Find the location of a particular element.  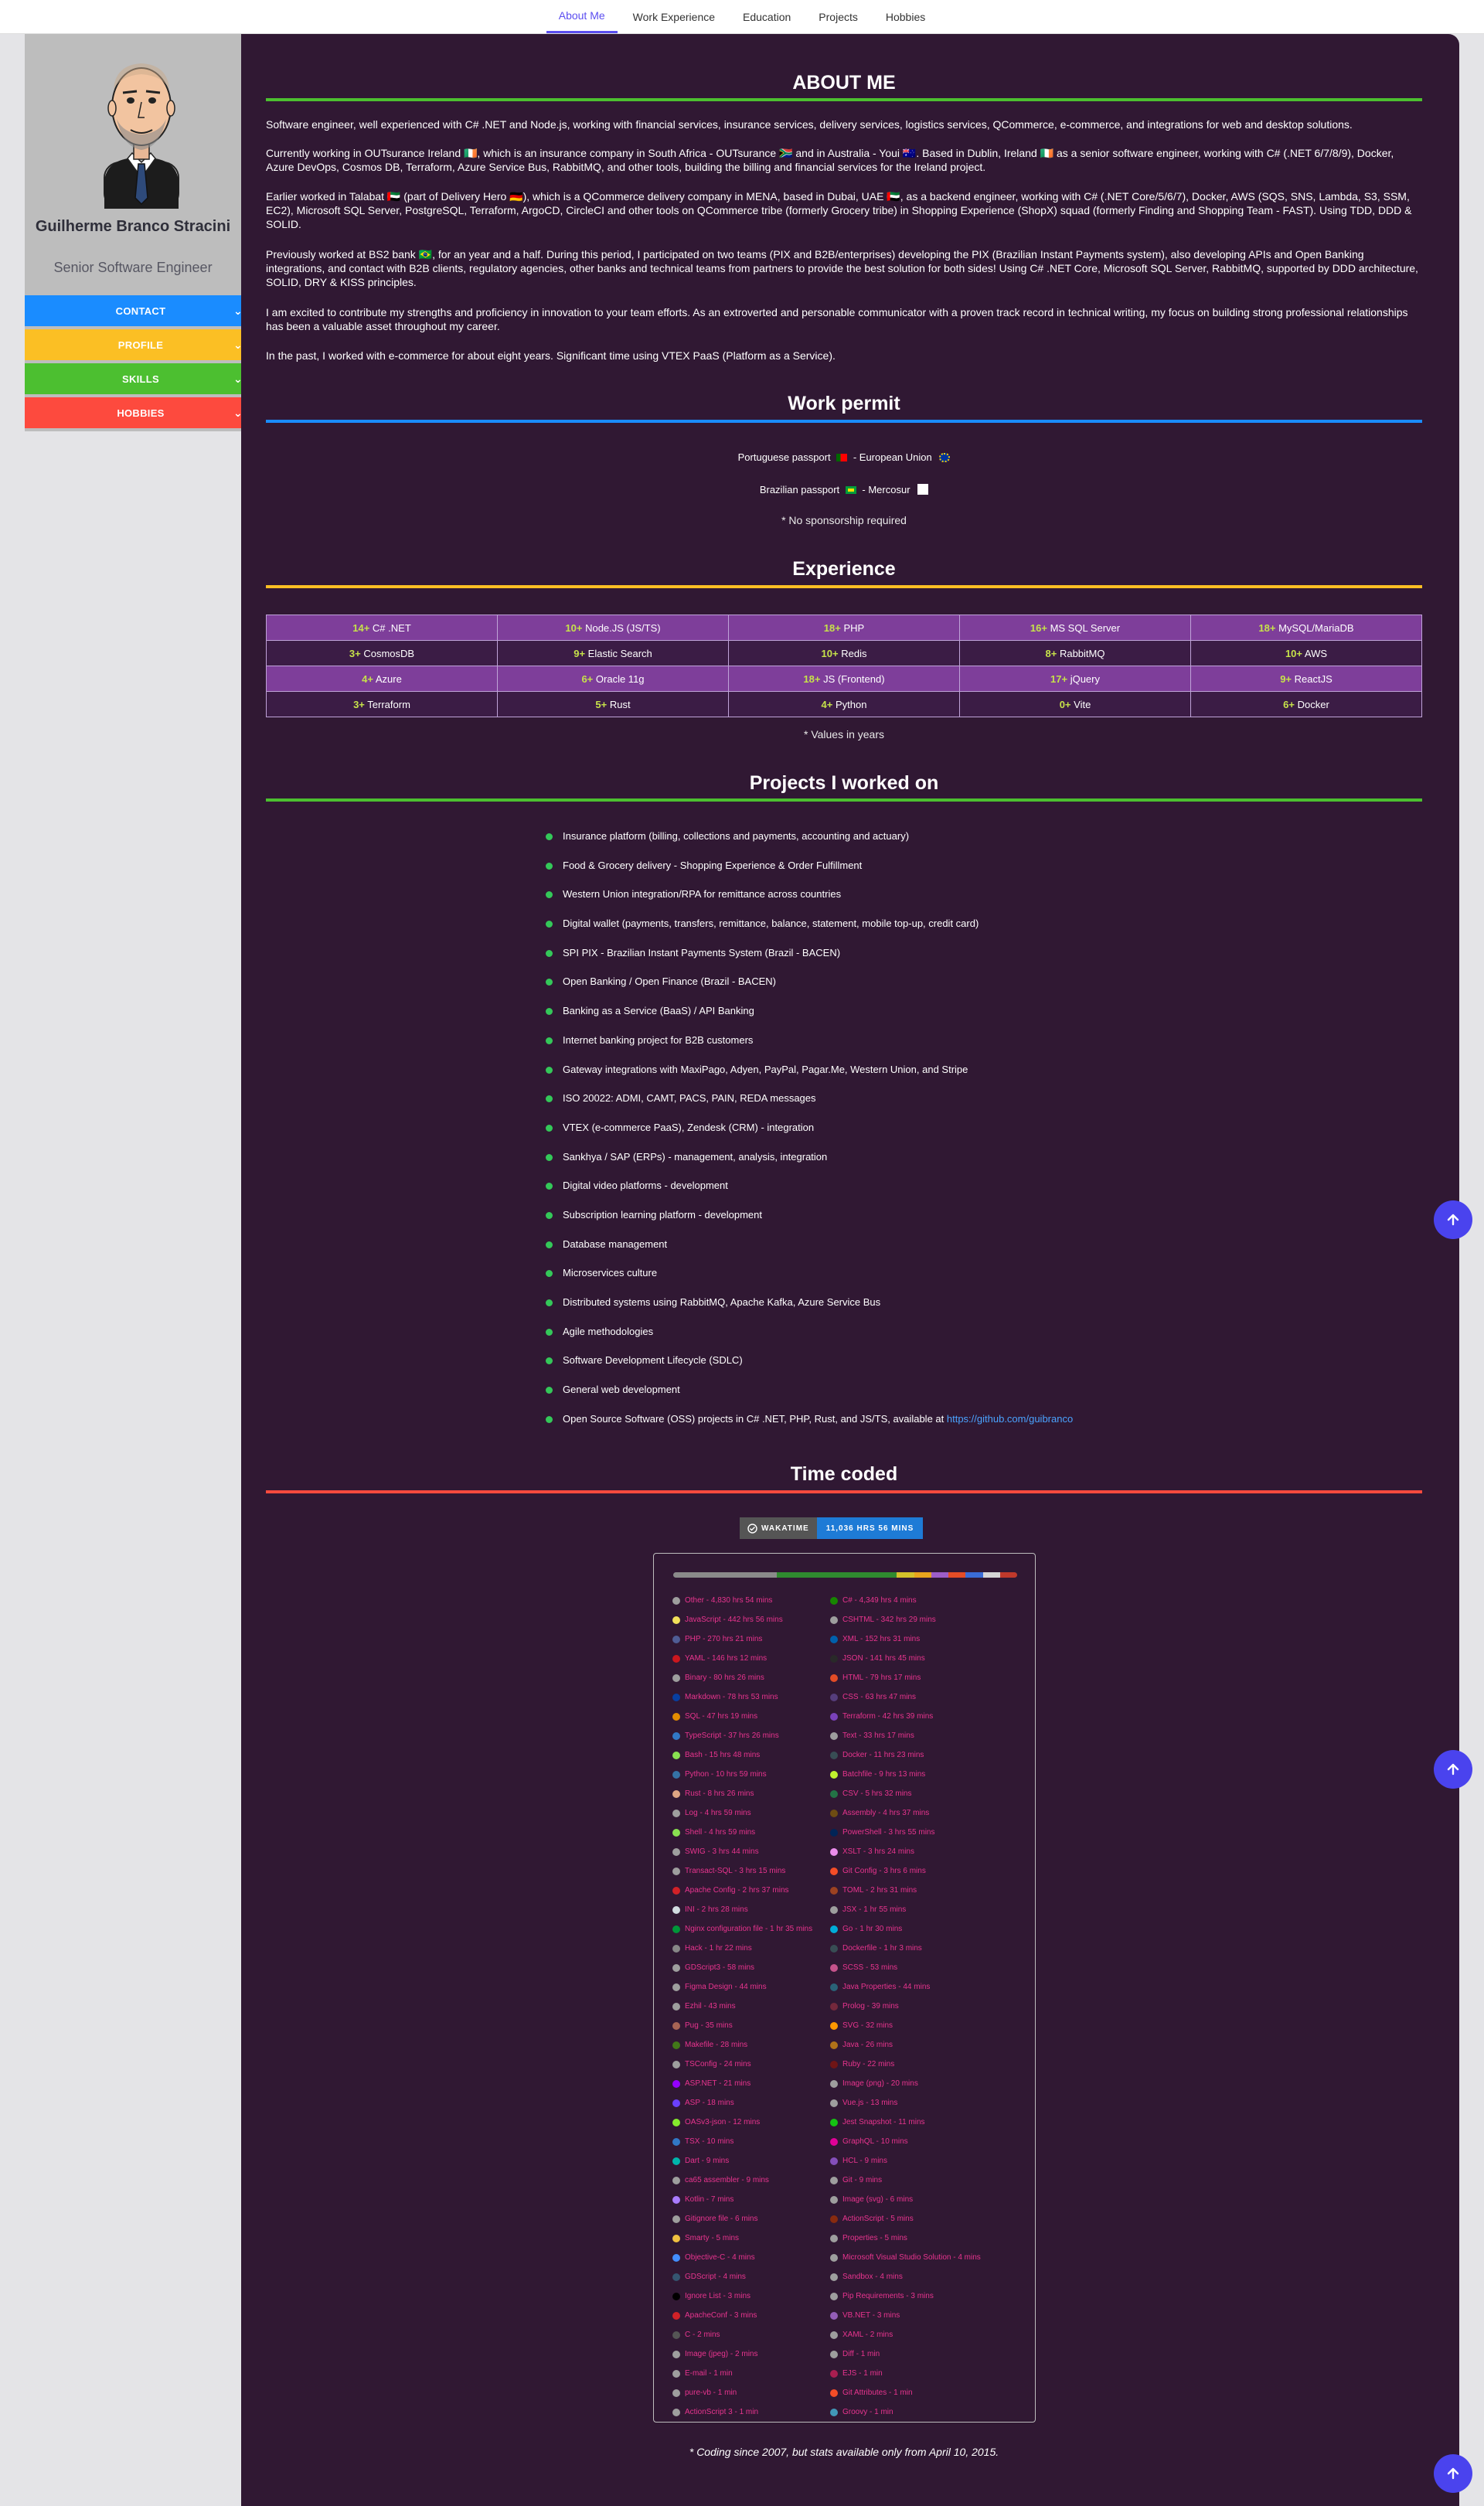

language-stat-label: HTML - 79 hrs 17 mins is located at coordinates (881, 1677).